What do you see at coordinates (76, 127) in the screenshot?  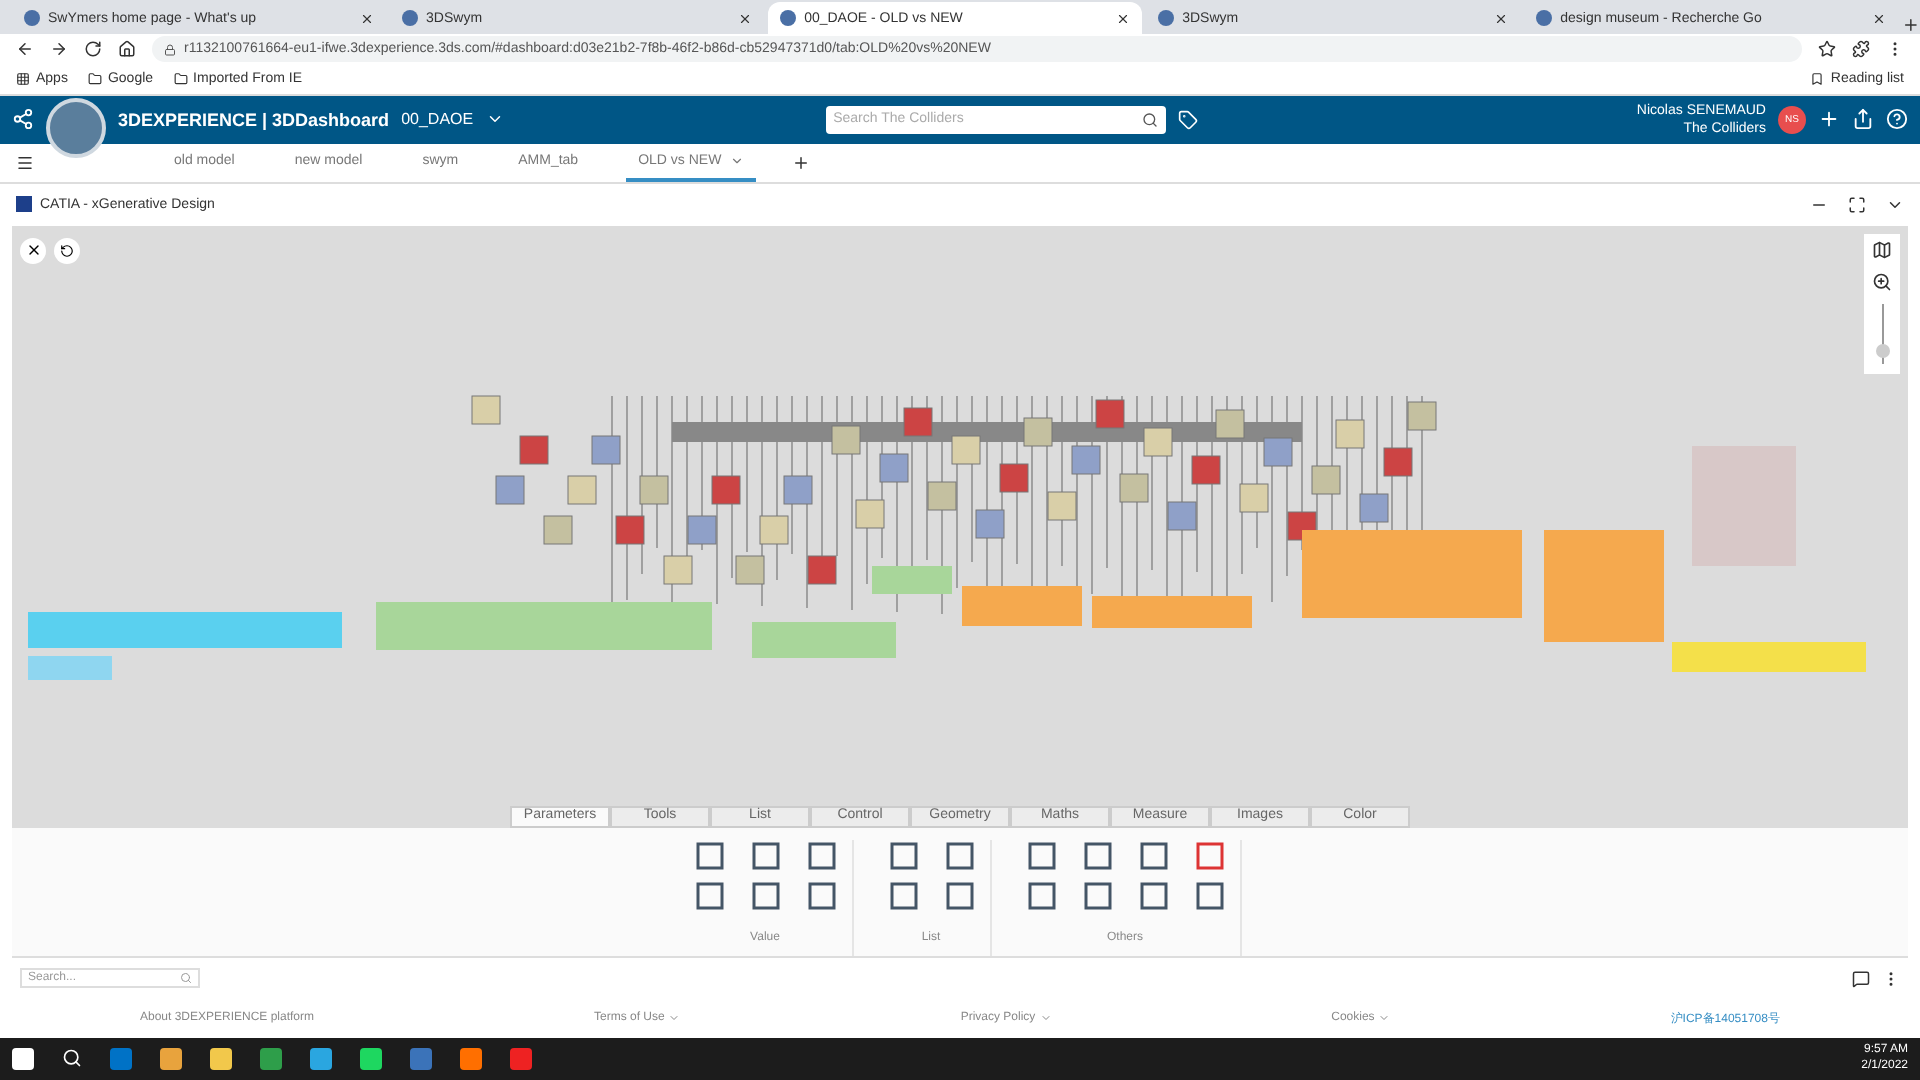 I see `compass-icon` at bounding box center [76, 127].